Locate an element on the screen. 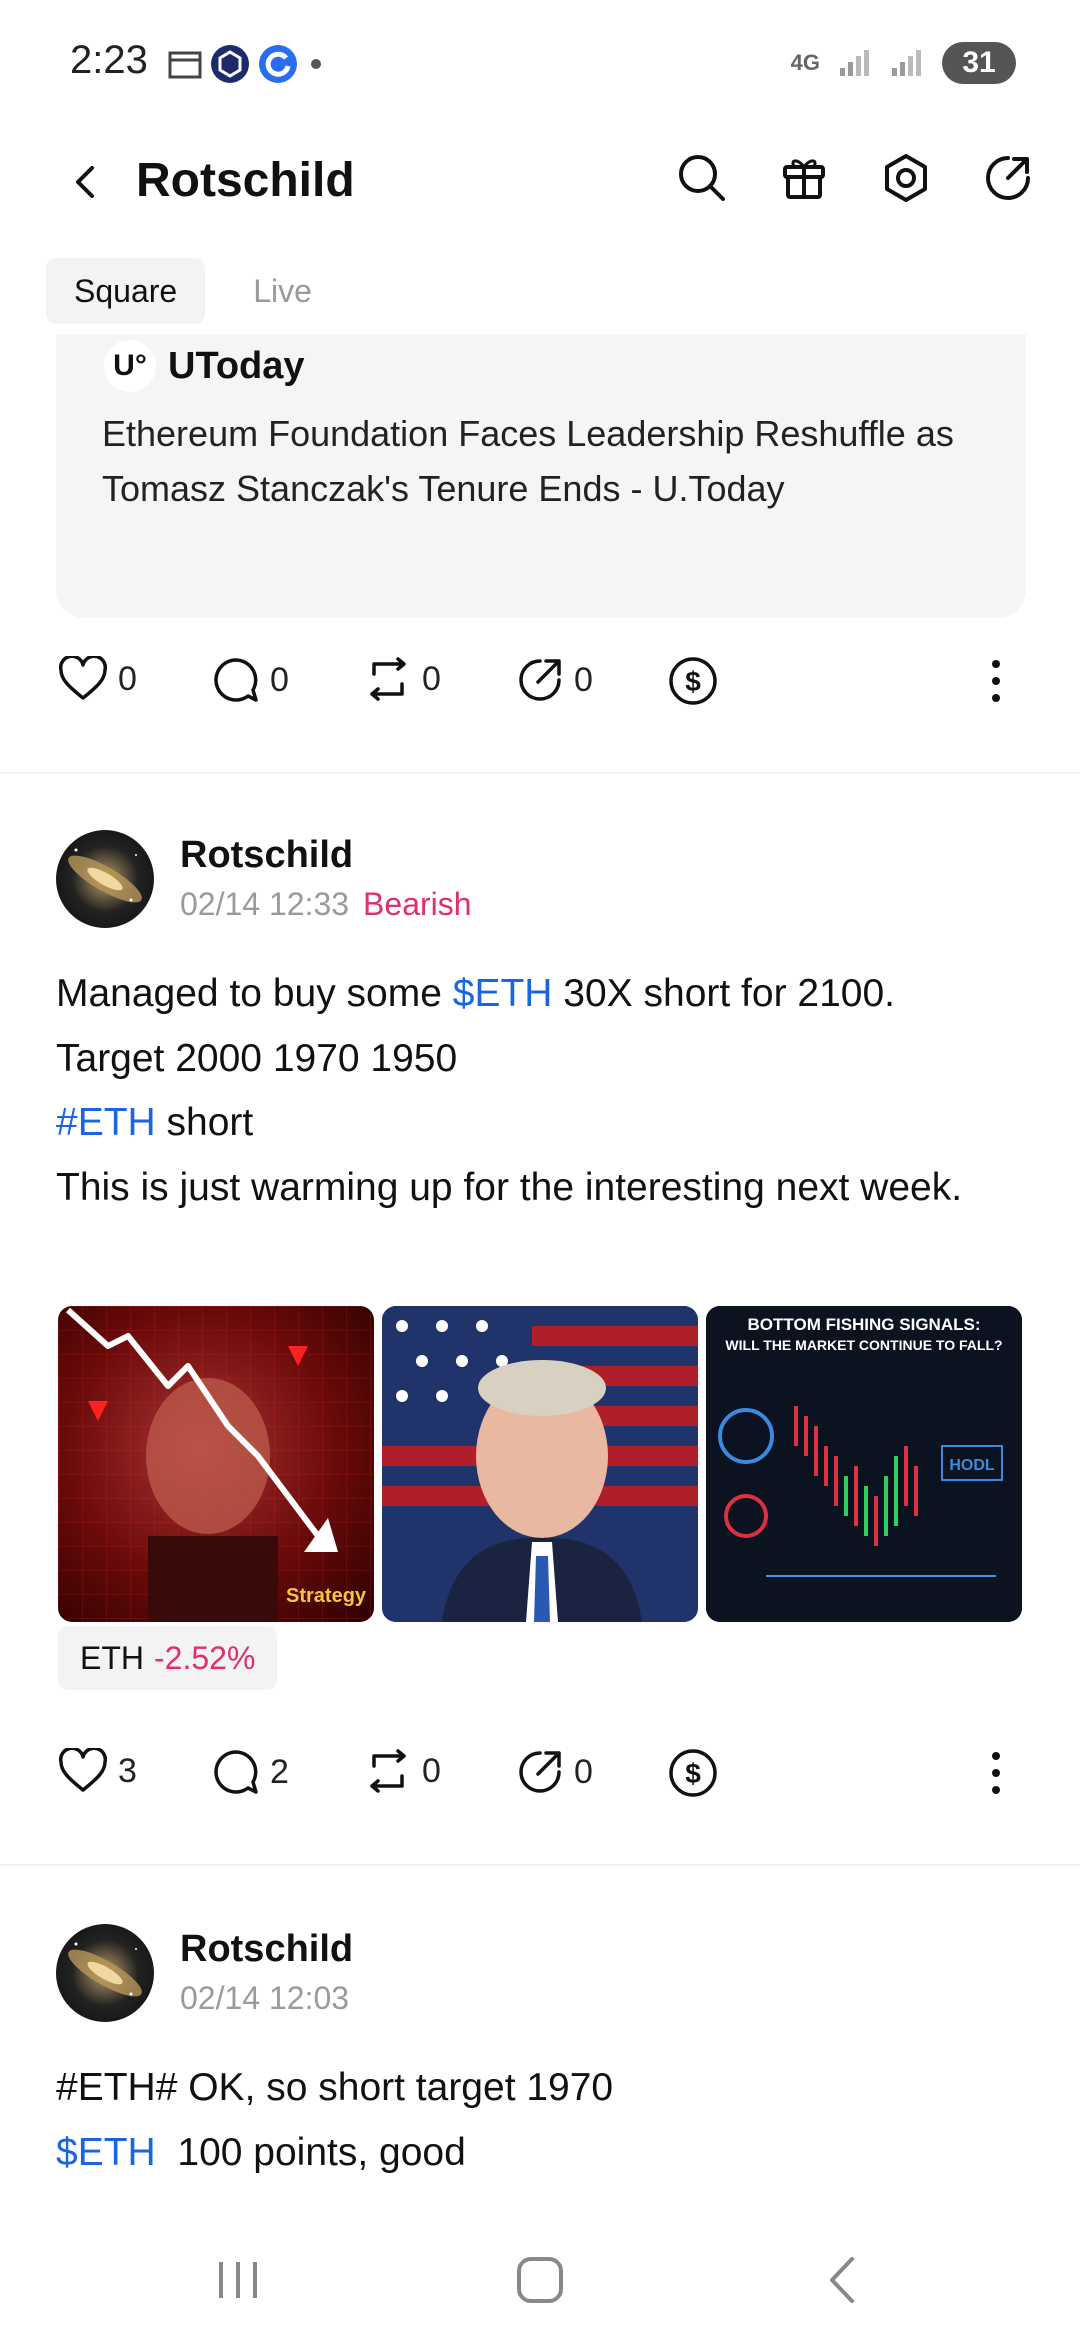 Image resolution: width=1080 pixels, height=2340 pixels. comment-button: 0 is located at coordinates (250, 680).